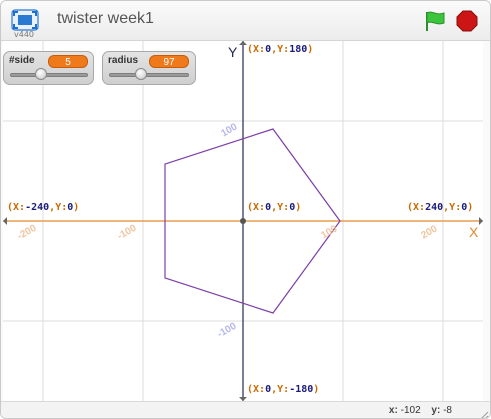  Describe the element at coordinates (393, 410) in the screenshot. I see `mouse-x-label: x:` at that location.